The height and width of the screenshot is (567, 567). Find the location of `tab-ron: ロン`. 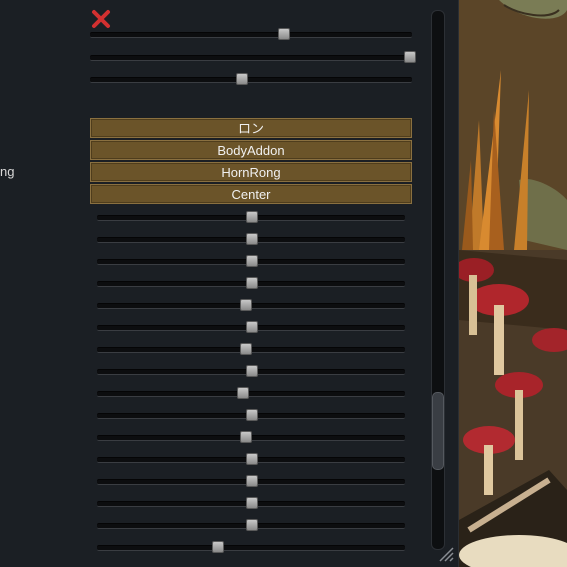

tab-ron: ロン is located at coordinates (251, 128).